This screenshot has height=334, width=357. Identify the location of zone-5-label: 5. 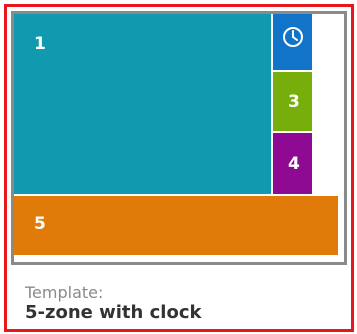
(40, 224).